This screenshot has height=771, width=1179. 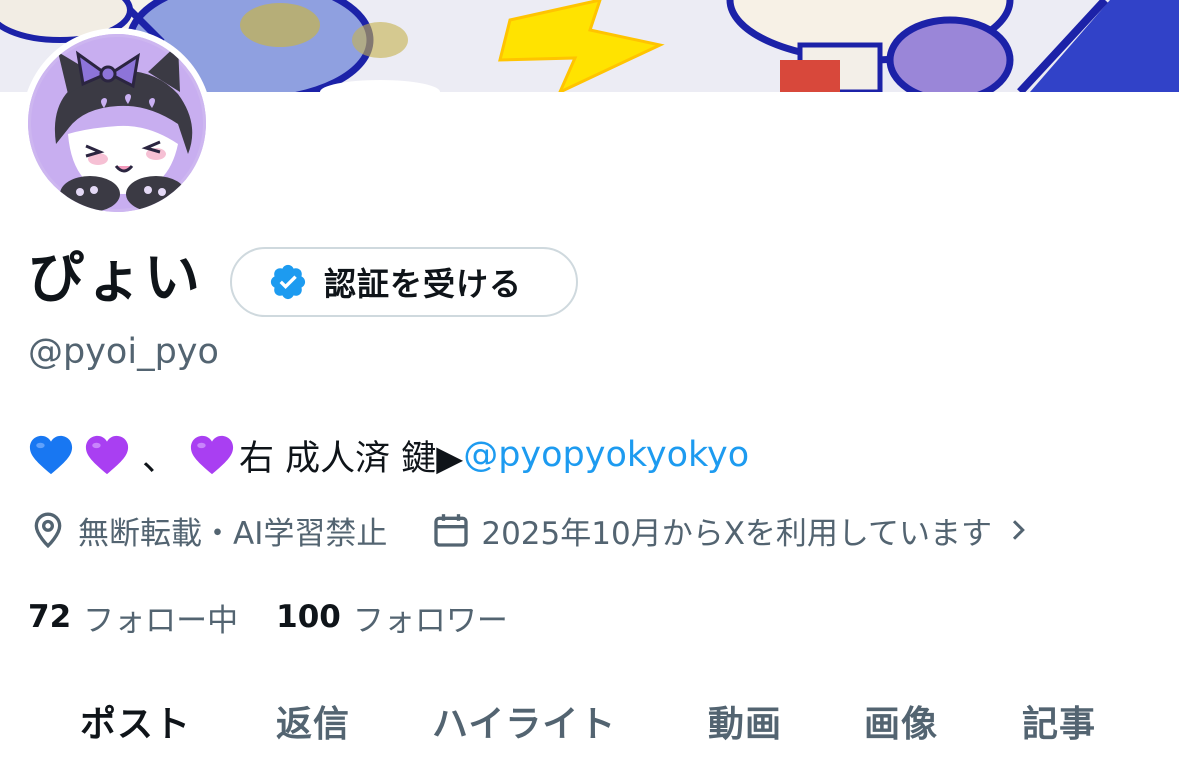 I want to click on follow-stats: 72 フォロー中 100 フォロワー, so click(x=268, y=617).